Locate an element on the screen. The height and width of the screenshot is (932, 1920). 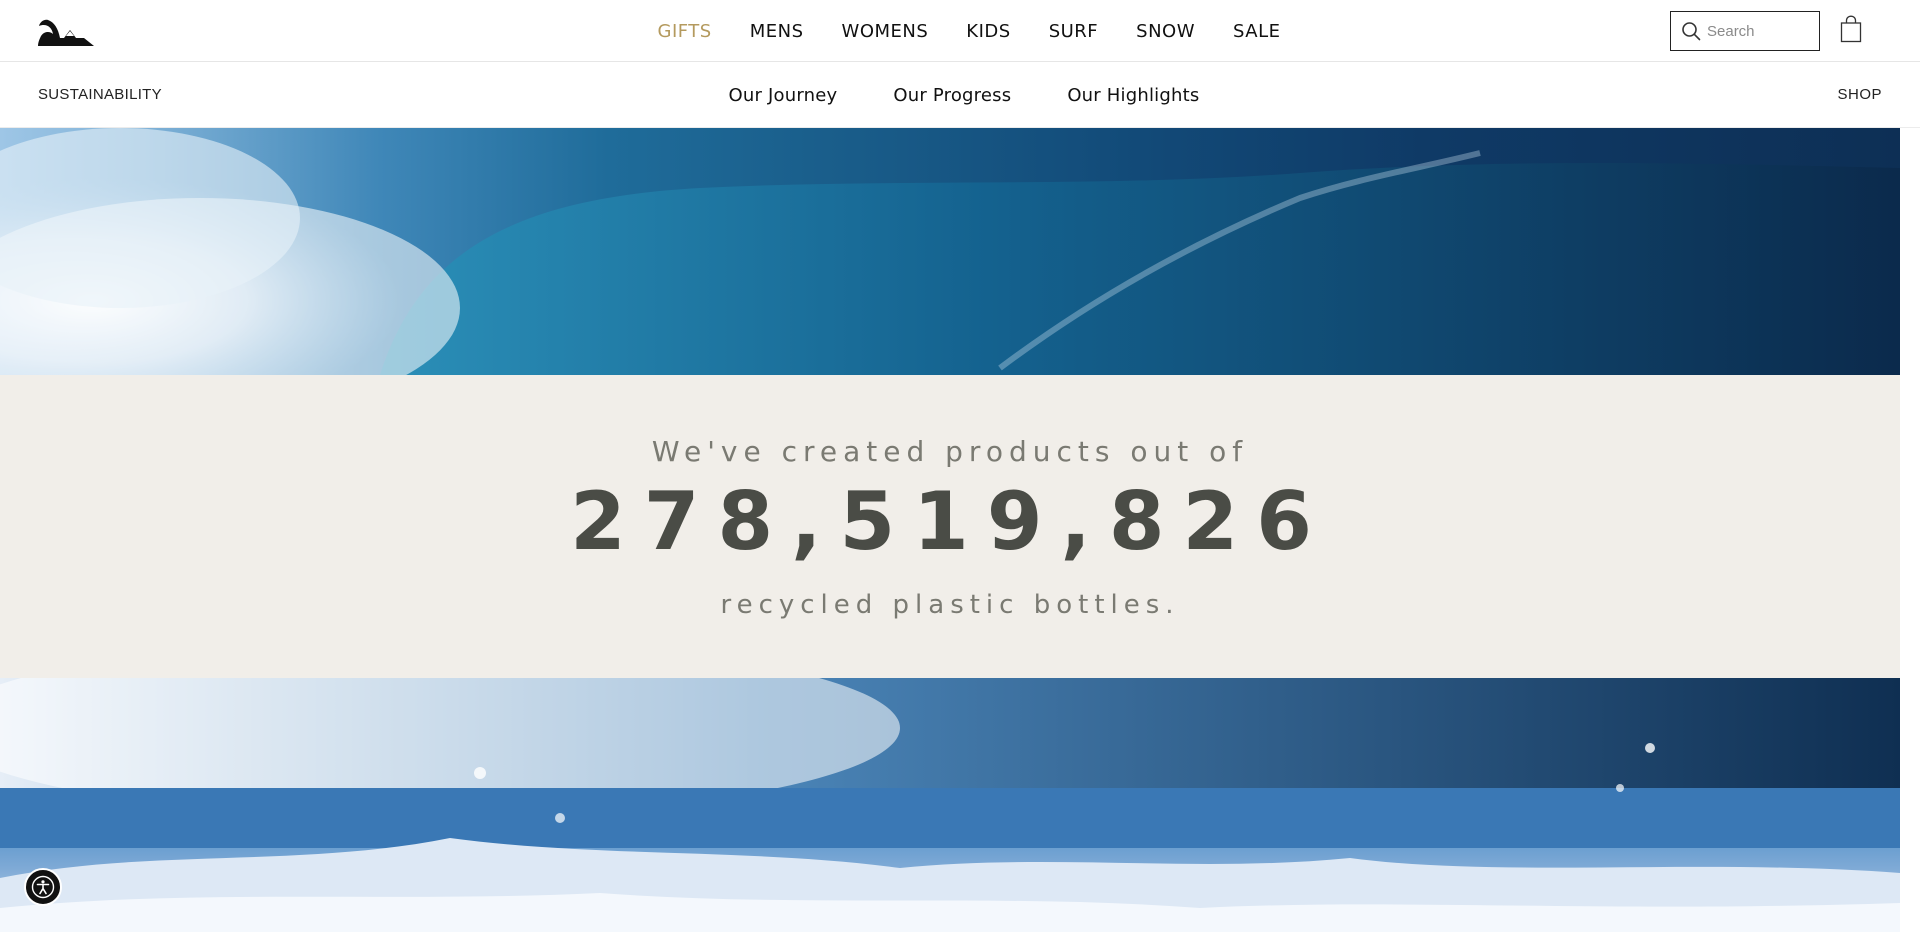
section-title: SUSTAINABILITY is located at coordinates (100, 94).